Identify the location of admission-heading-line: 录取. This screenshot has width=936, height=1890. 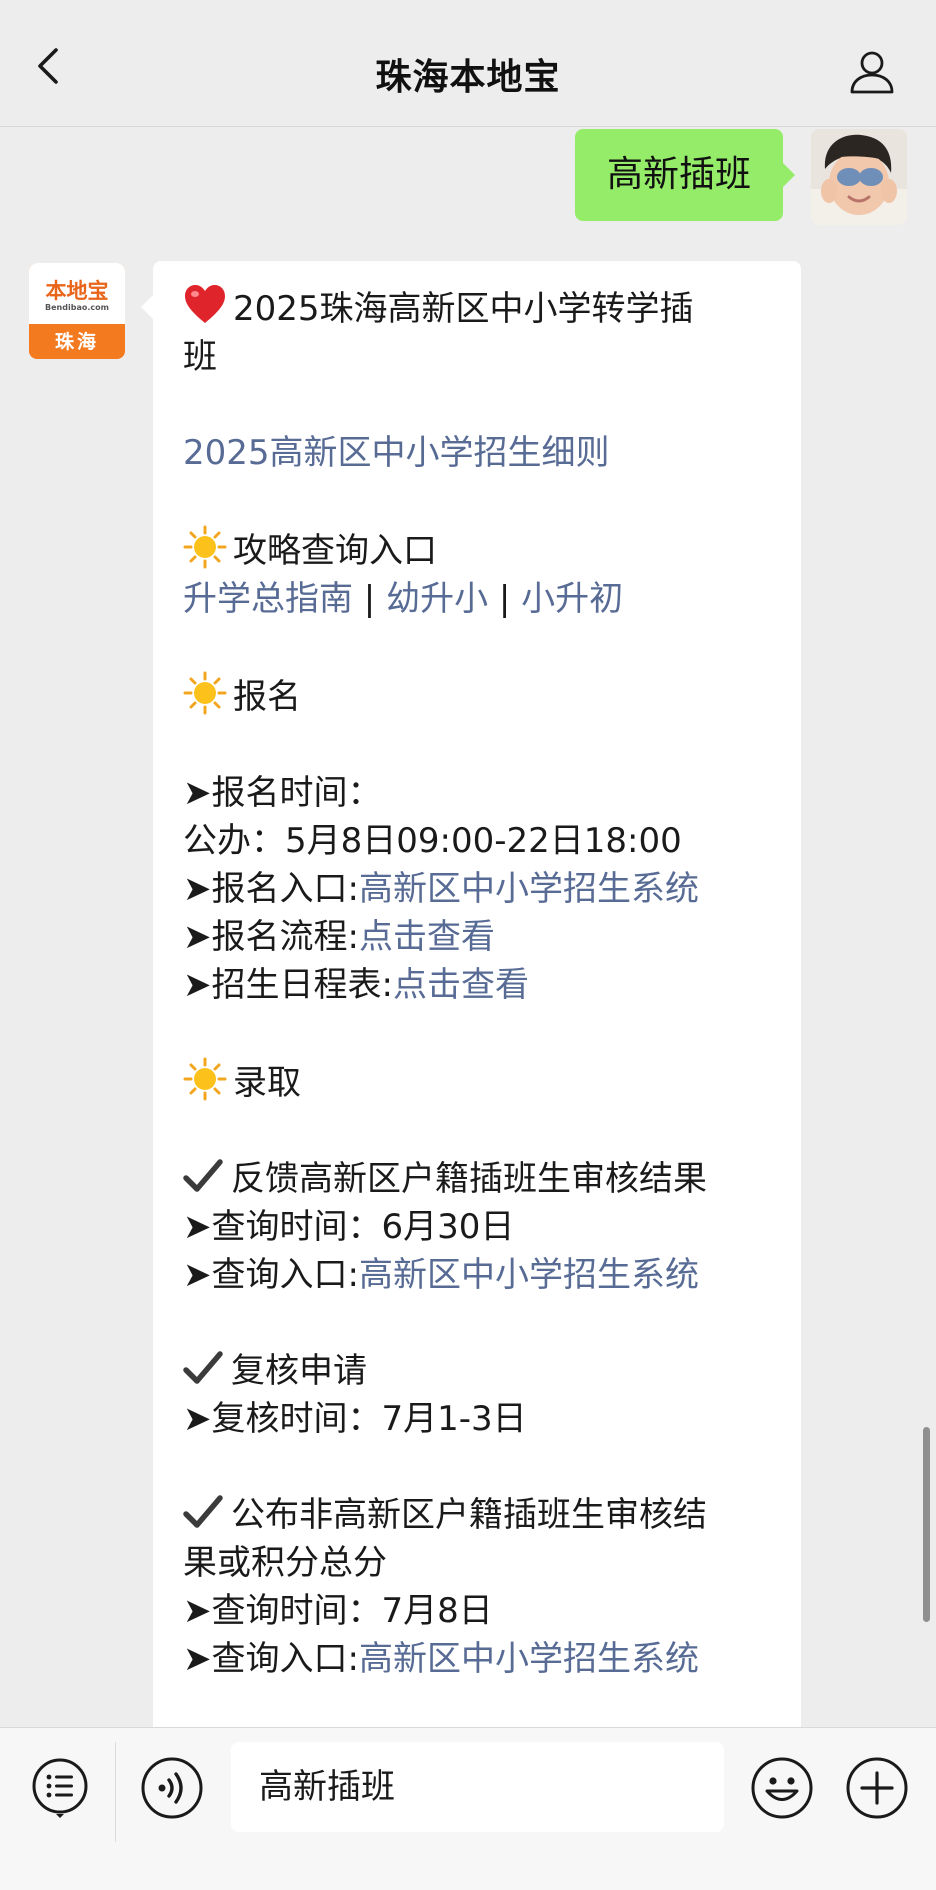
(478, 1082).